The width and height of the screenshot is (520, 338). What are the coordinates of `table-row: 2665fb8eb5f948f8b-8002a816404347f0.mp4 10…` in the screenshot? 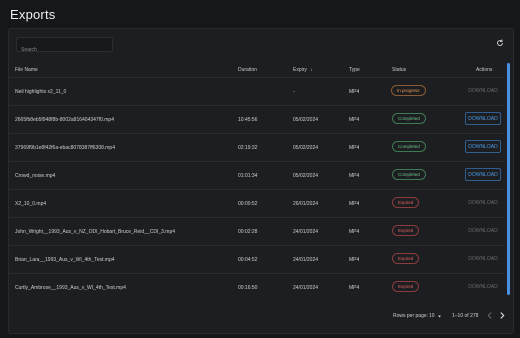 It's located at (257, 119).